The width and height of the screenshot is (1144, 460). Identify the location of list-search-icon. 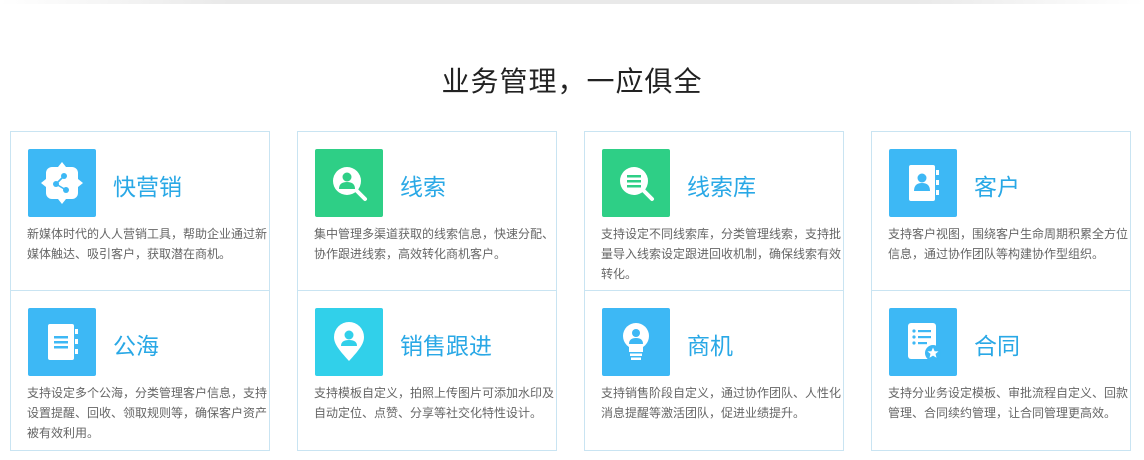
(636, 183).